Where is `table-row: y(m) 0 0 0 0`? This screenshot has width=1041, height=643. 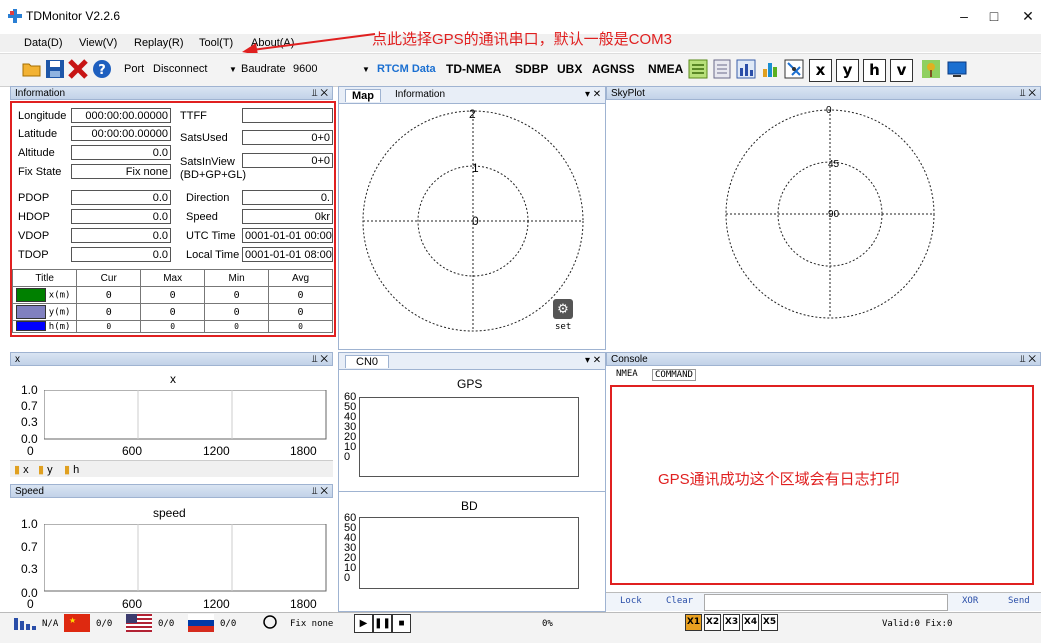 table-row: y(m) 0 0 0 0 is located at coordinates (172, 312).